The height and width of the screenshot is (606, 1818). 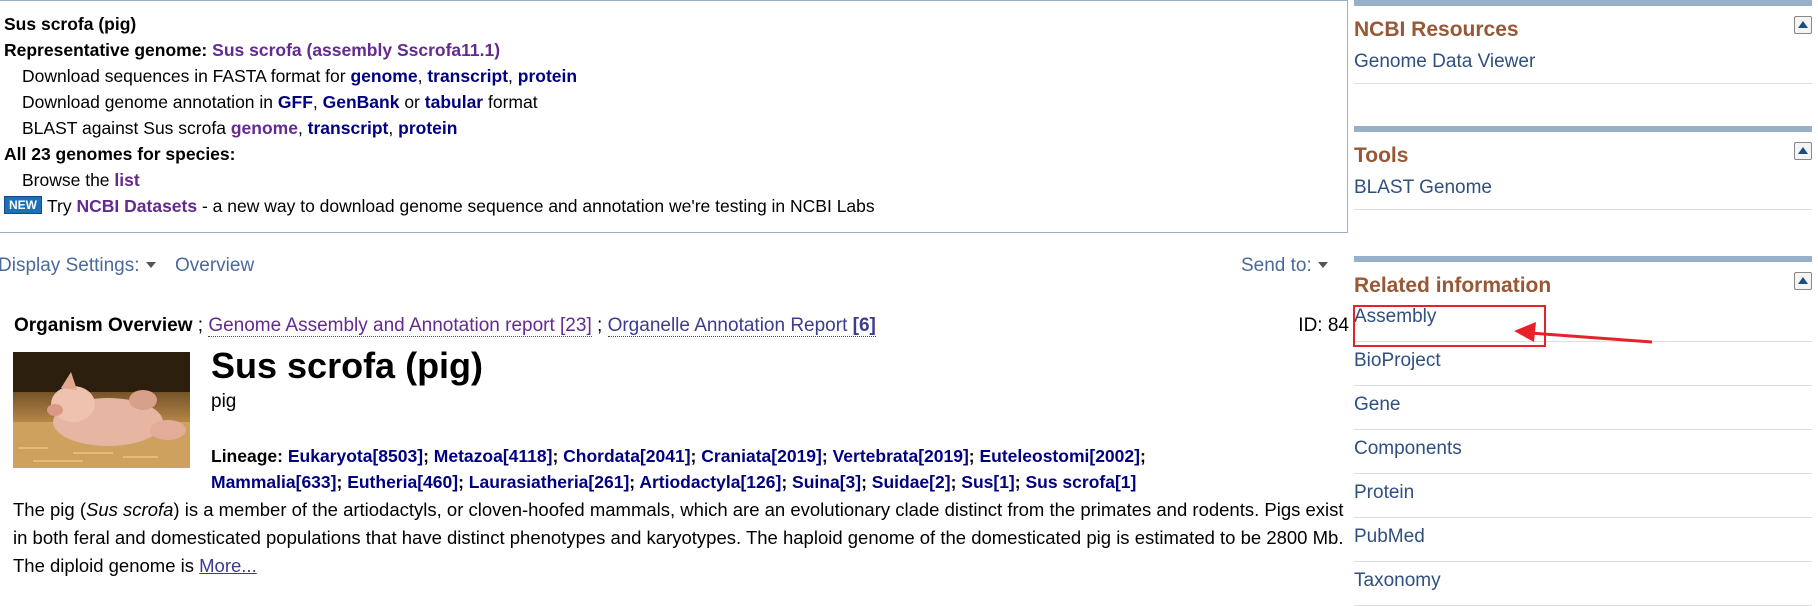 I want to click on display-settings-label: Display Settings:, so click(x=70, y=265).